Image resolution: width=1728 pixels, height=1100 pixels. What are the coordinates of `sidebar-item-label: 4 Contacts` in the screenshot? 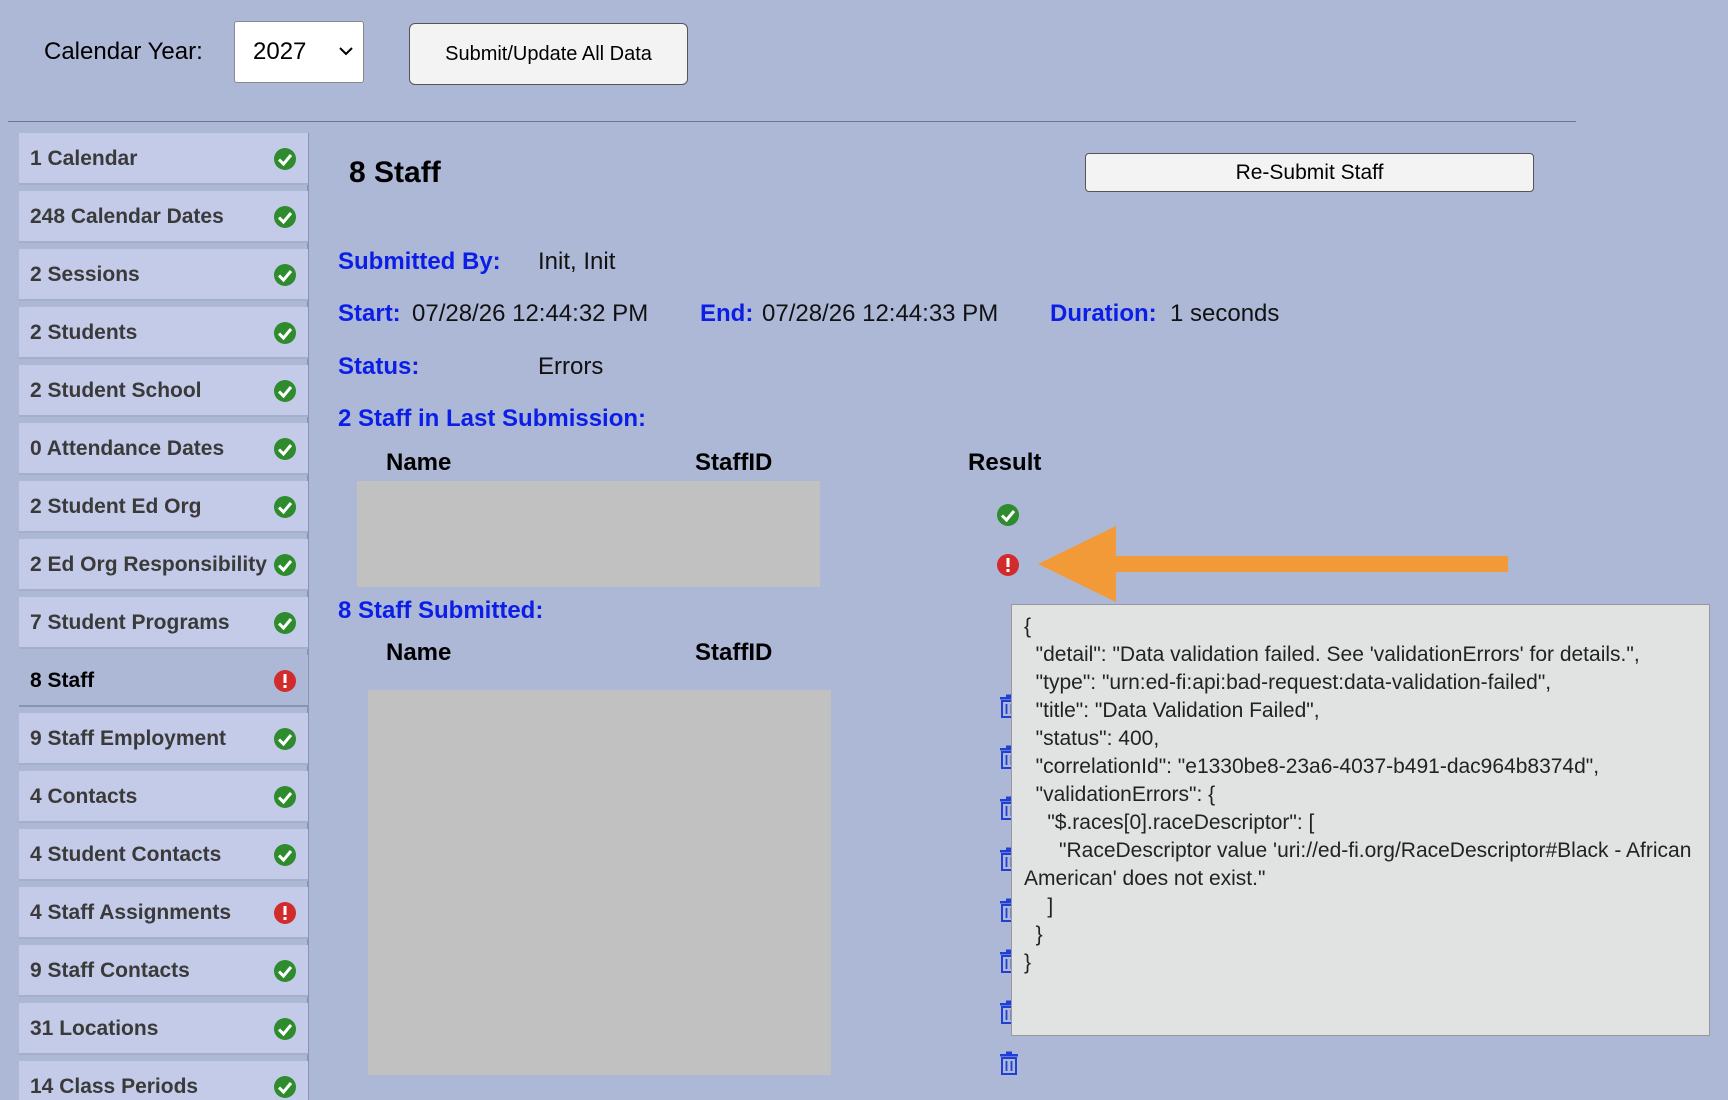 It's located at (84, 796).